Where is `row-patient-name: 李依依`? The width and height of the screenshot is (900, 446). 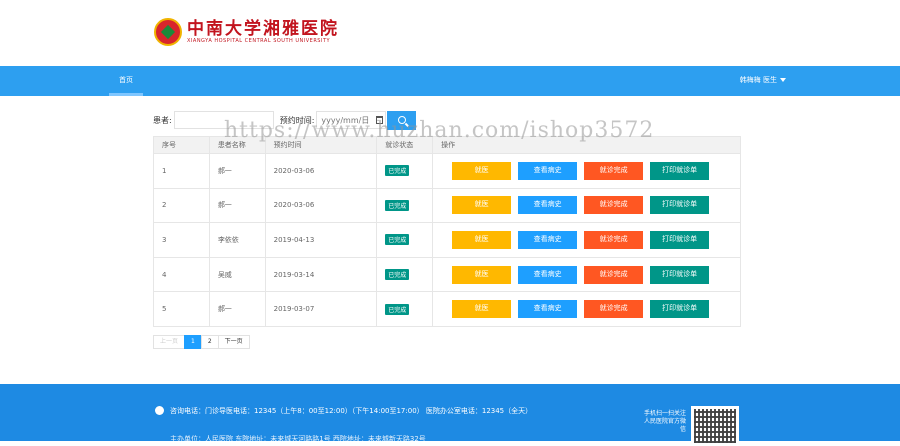 row-patient-name: 李依依 is located at coordinates (237, 240).